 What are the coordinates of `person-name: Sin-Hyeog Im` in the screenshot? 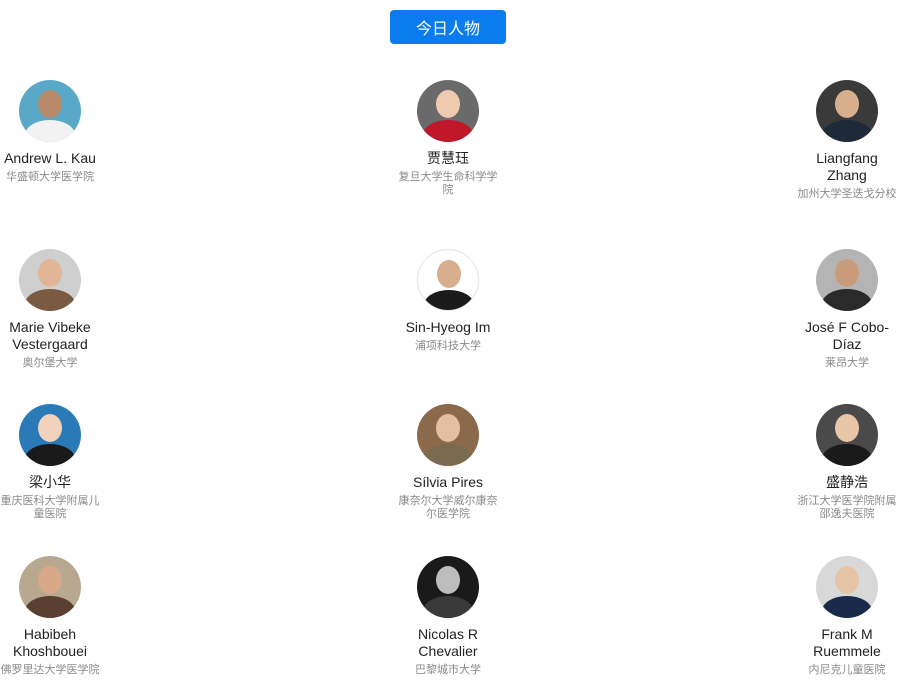 It's located at (448, 327).